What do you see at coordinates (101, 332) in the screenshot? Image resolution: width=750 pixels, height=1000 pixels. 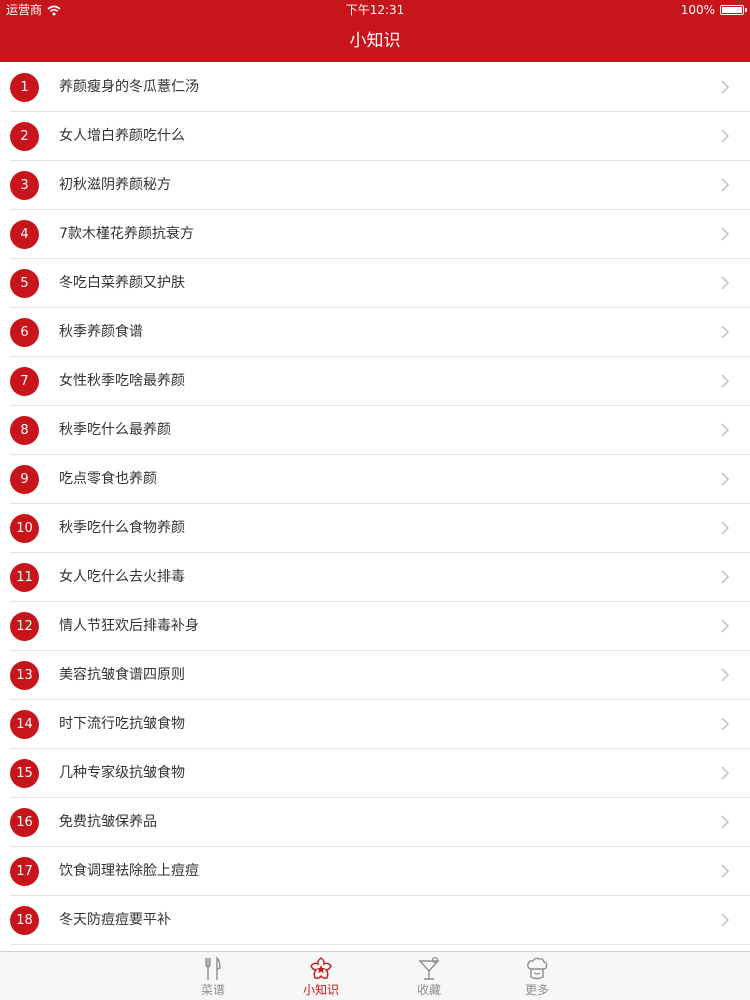 I see `item-title: 秋季养颜食谱` at bounding box center [101, 332].